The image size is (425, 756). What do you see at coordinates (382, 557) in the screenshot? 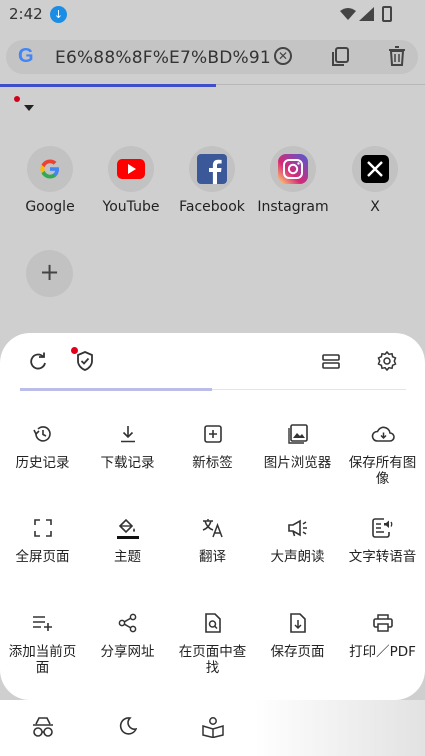
I see `menu-item-label: 文字转语音` at bounding box center [382, 557].